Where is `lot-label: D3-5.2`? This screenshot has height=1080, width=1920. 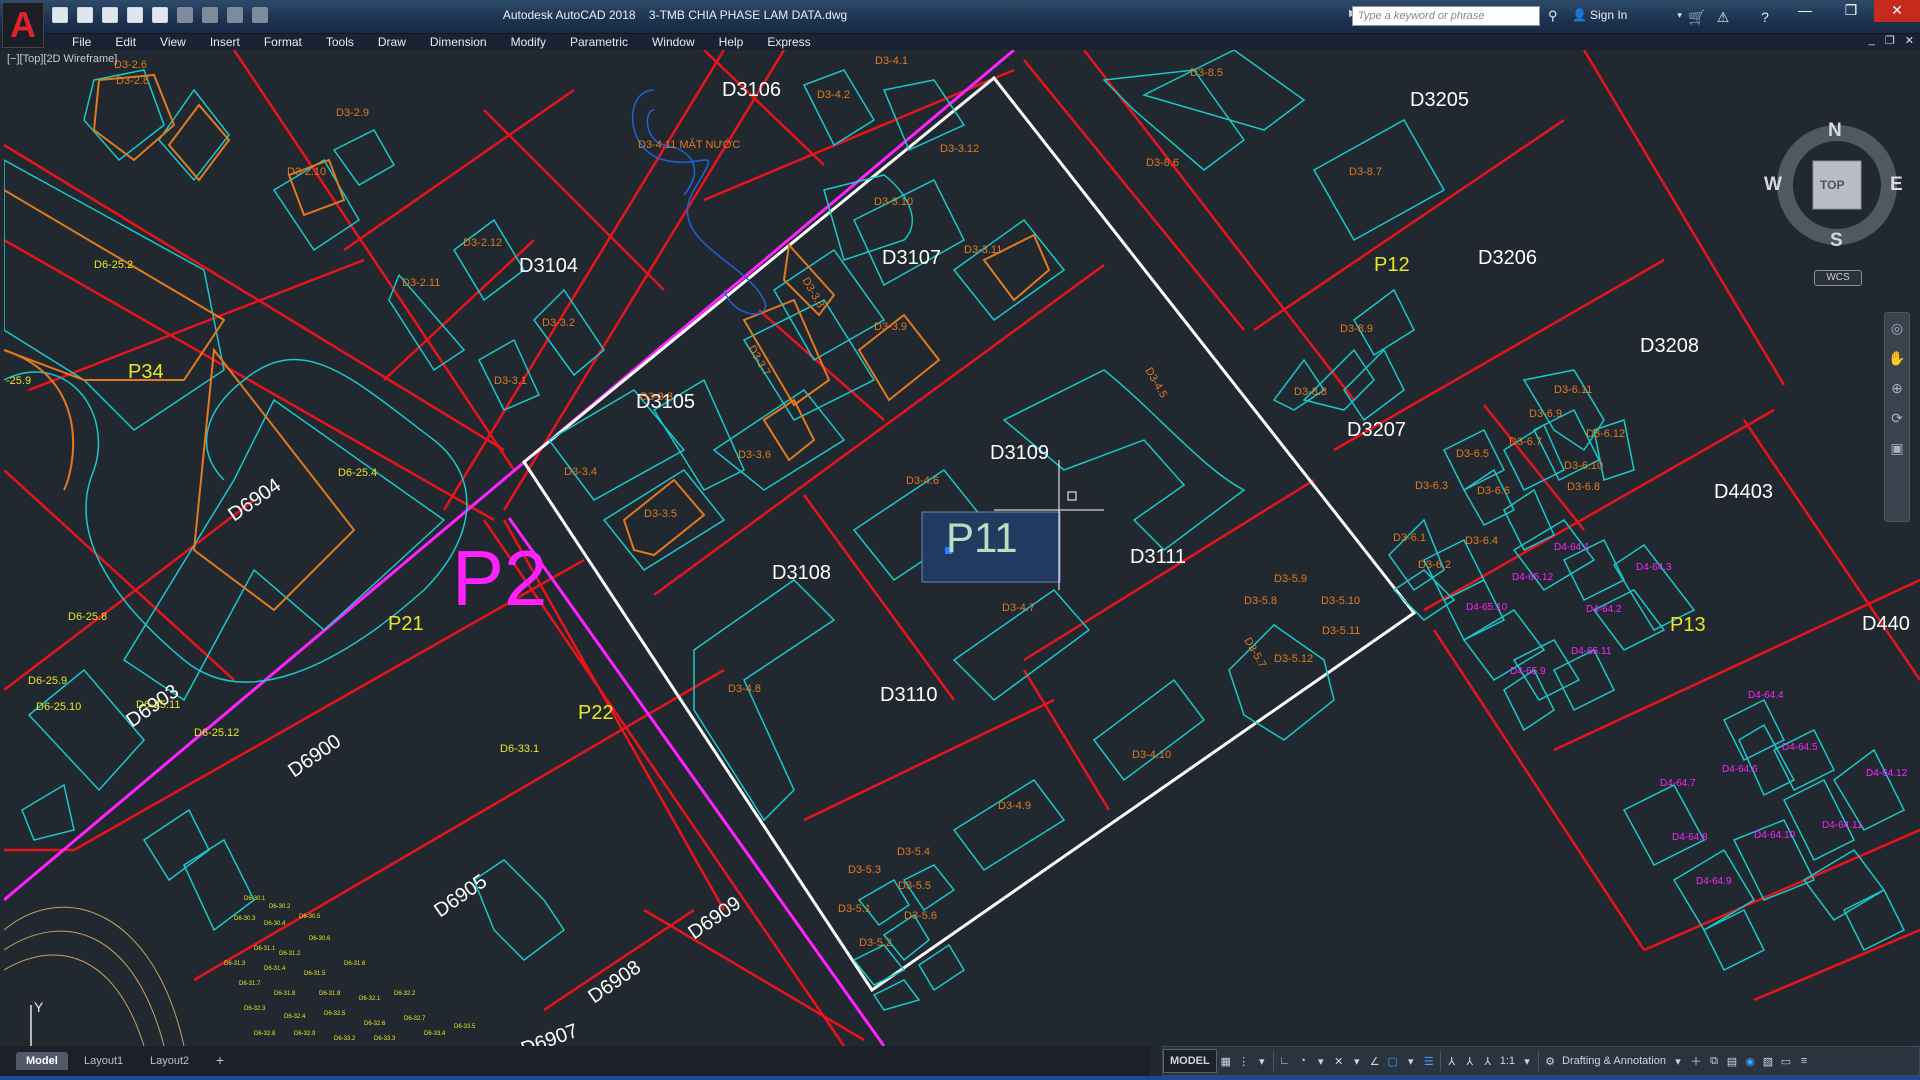
lot-label: D3-5.2 is located at coordinates (875, 943).